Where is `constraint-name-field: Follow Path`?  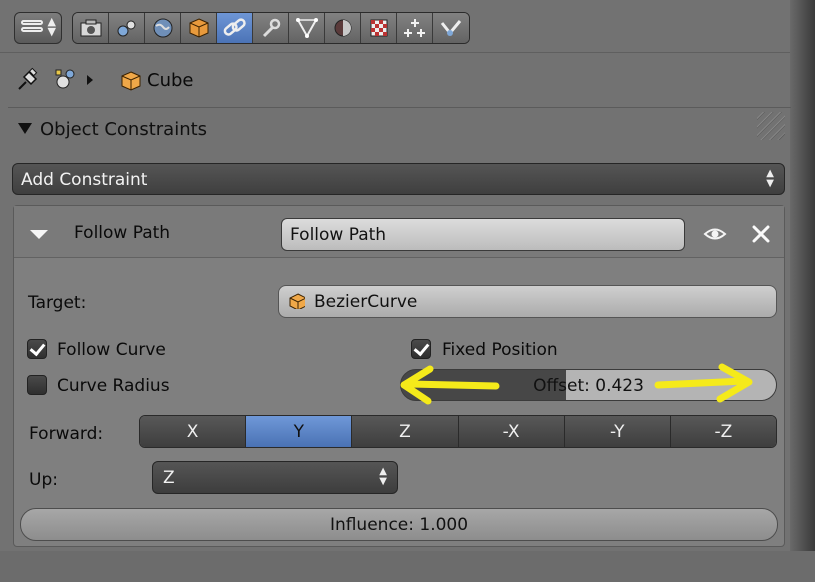
constraint-name-field: Follow Path is located at coordinates (483, 234).